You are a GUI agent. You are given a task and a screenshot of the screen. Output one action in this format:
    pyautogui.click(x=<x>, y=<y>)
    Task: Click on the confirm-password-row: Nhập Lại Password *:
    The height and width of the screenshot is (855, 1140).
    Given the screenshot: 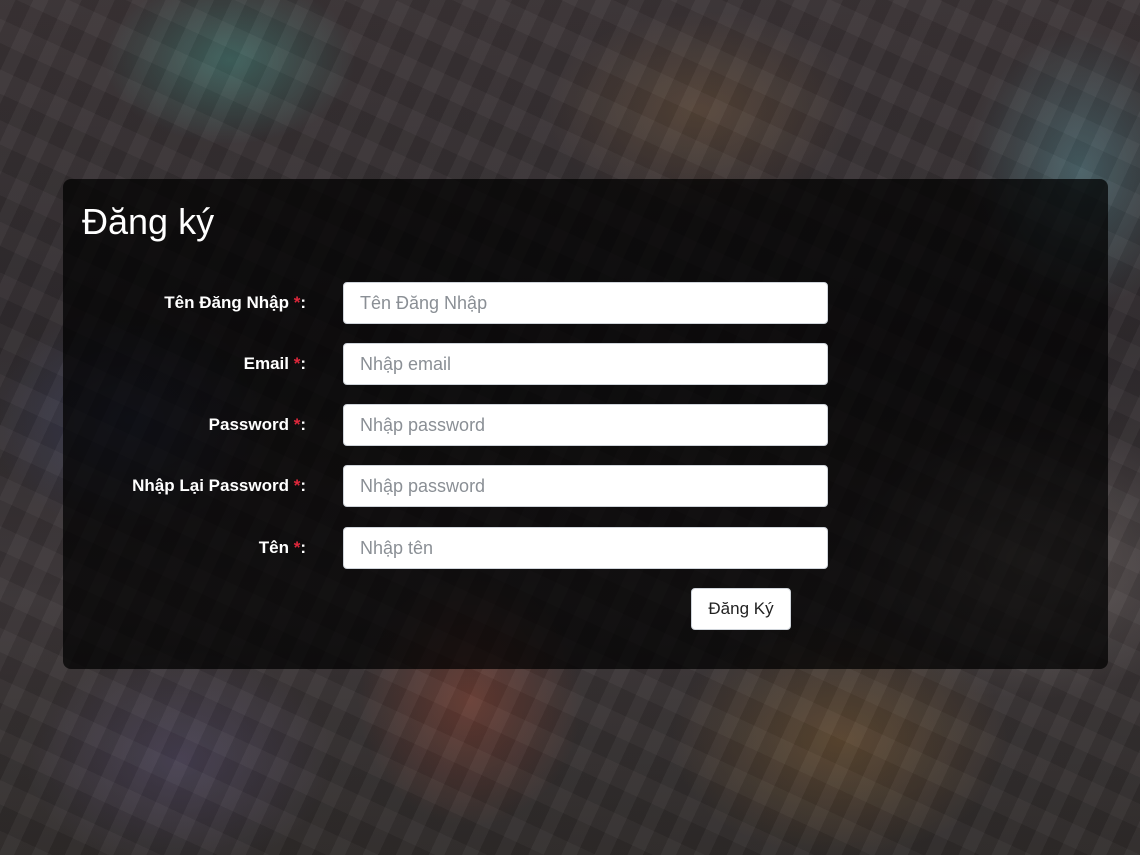 What is the action you would take?
    pyautogui.click(x=585, y=486)
    